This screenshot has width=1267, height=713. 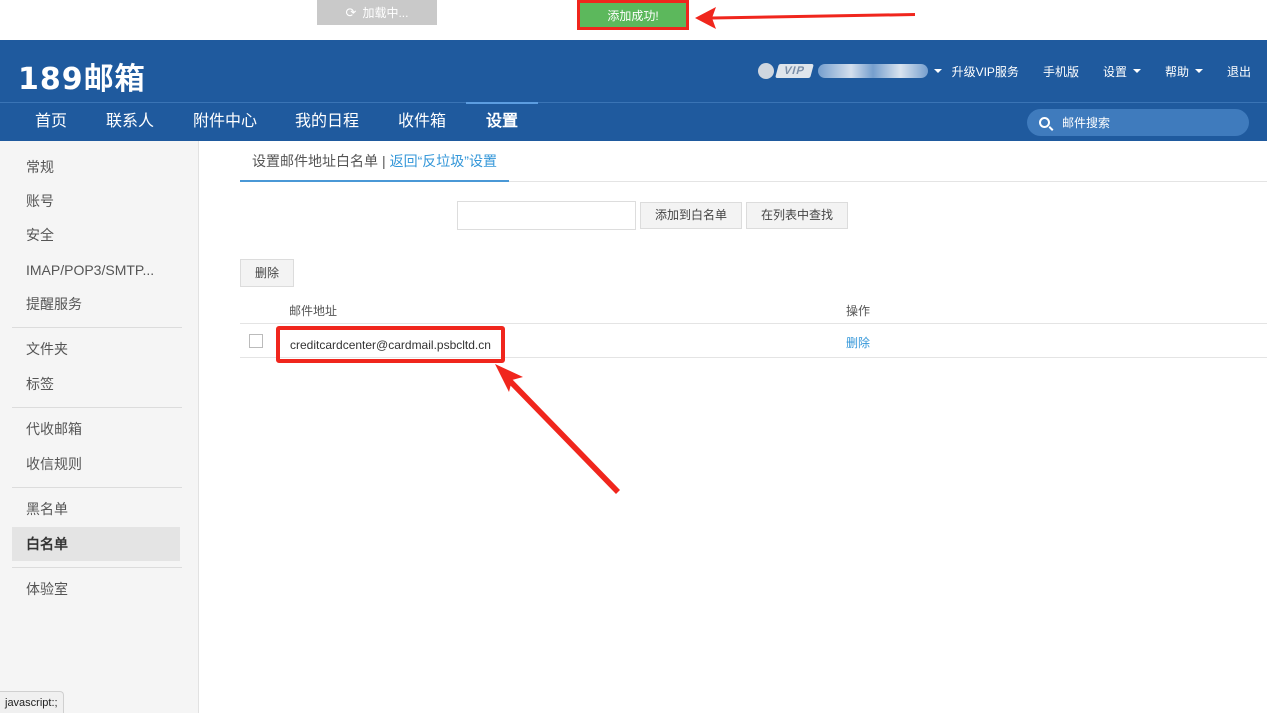 I want to click on row-checkbox, so click(x=256, y=341).